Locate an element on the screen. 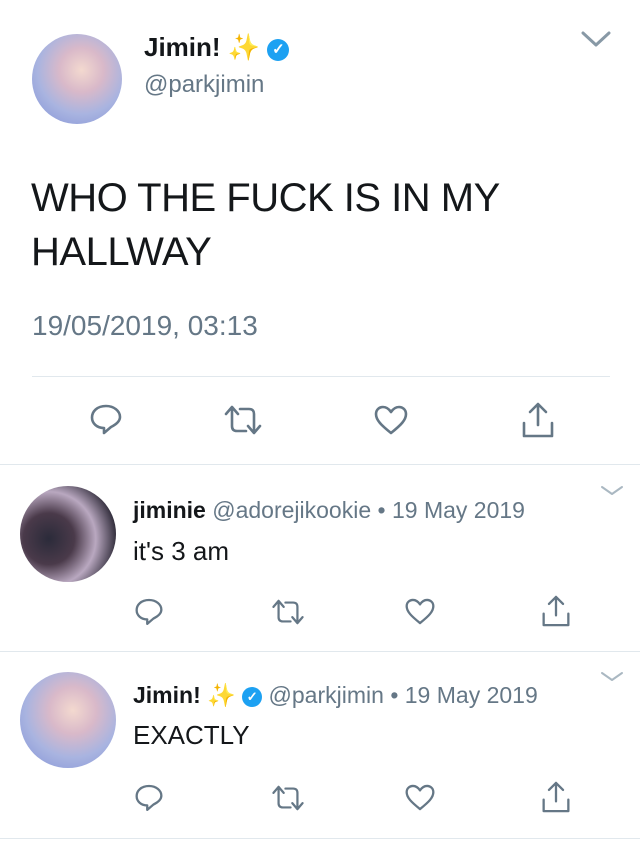 This screenshot has width=640, height=841. main-tweet-timestamp: 19/05/2019, 03:13 is located at coordinates (145, 326).